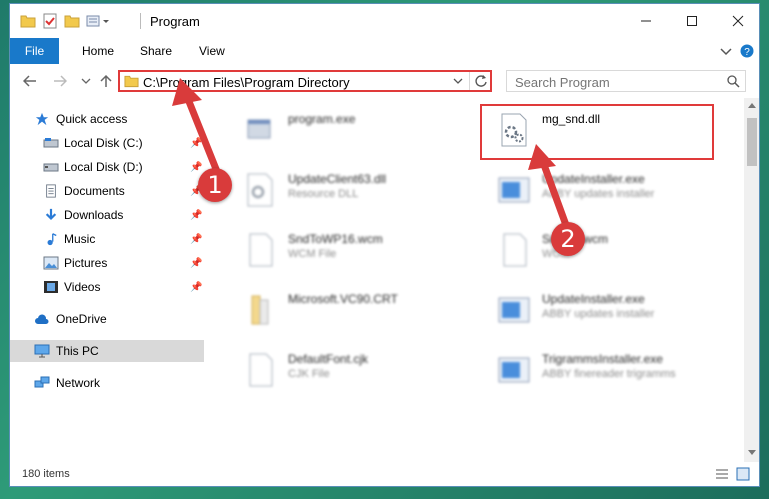 This screenshot has height=499, width=769. I want to click on step-marker-2: 2, so click(568, 239).